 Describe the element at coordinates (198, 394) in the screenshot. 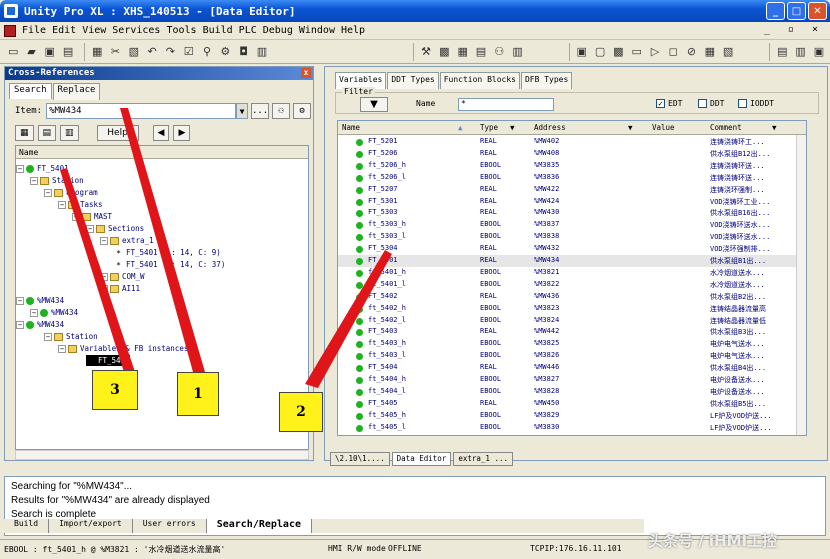

I see `callout-1: 1` at that location.